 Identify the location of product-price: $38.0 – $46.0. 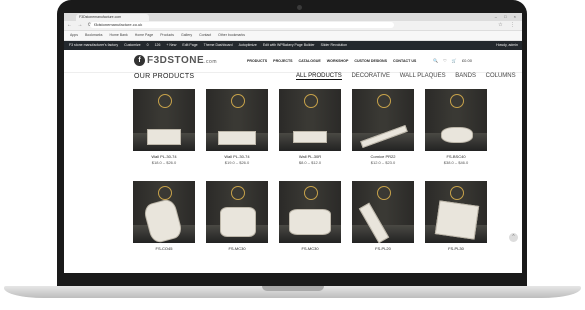
(456, 162).